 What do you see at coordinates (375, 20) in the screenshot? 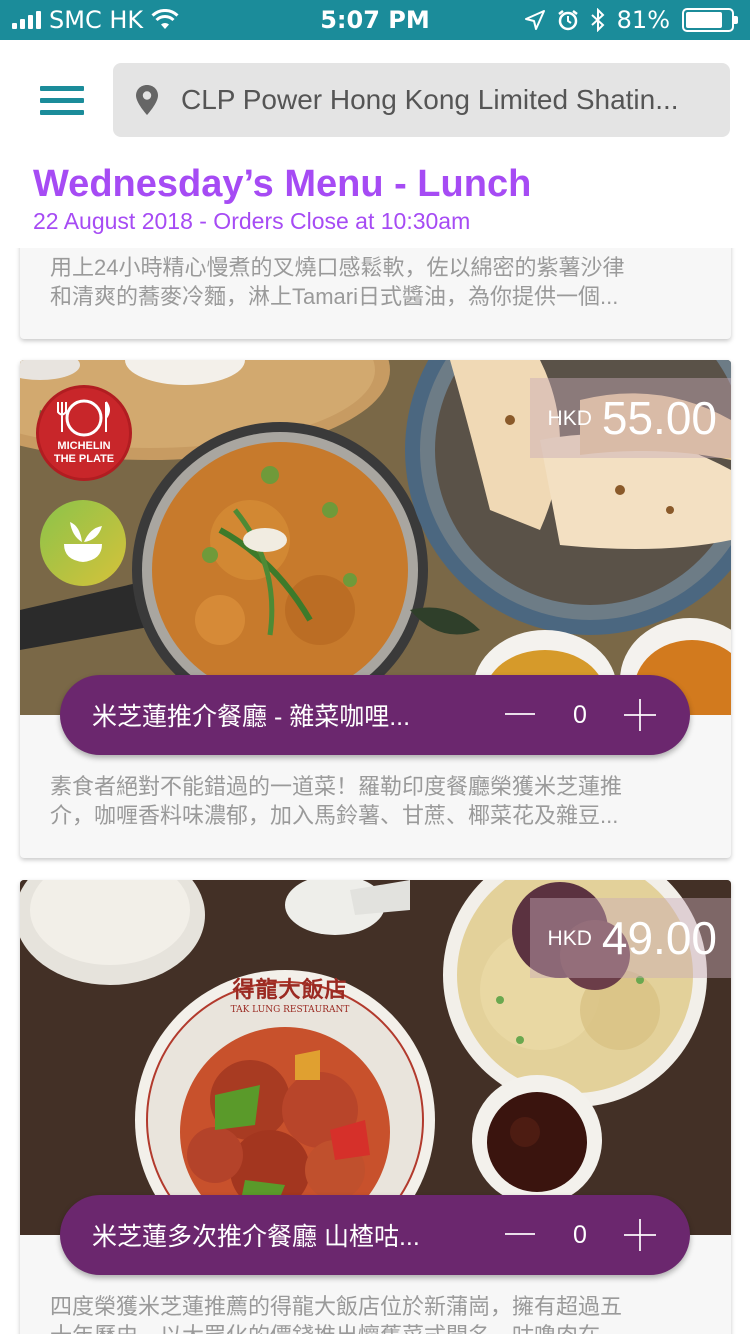
I see `status-bar: SMC HK 5:07 PM 81%` at bounding box center [375, 20].